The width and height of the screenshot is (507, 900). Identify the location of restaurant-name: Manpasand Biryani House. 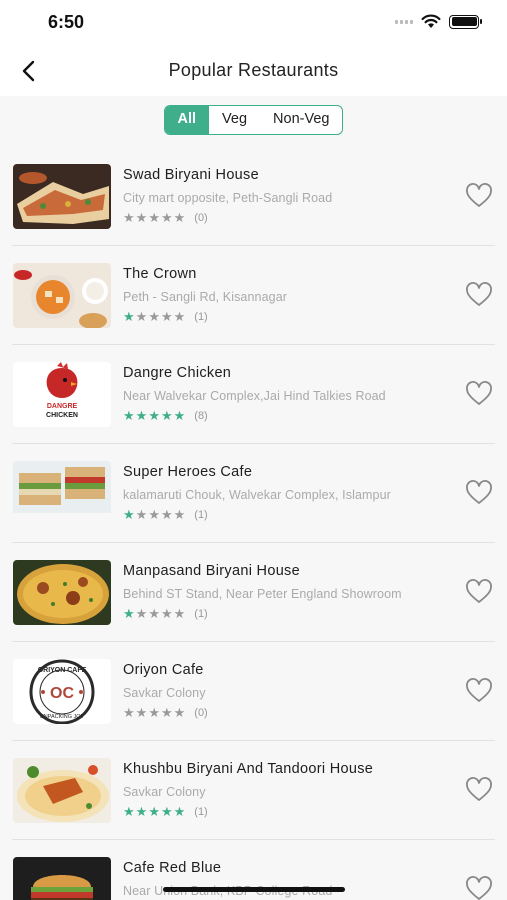
(211, 571).